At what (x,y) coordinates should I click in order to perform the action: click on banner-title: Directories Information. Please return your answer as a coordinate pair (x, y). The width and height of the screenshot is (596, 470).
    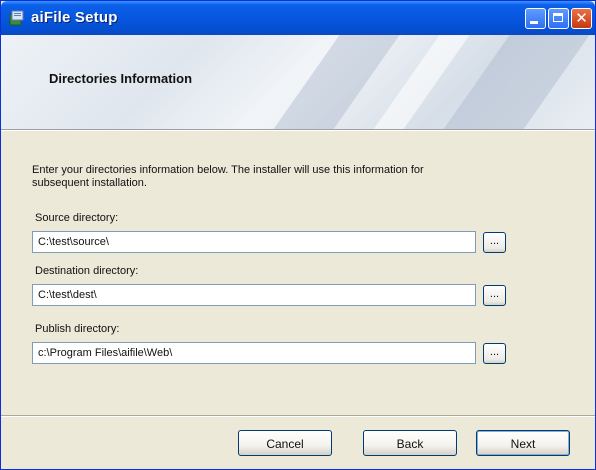
    Looking at the image, I should click on (121, 78).